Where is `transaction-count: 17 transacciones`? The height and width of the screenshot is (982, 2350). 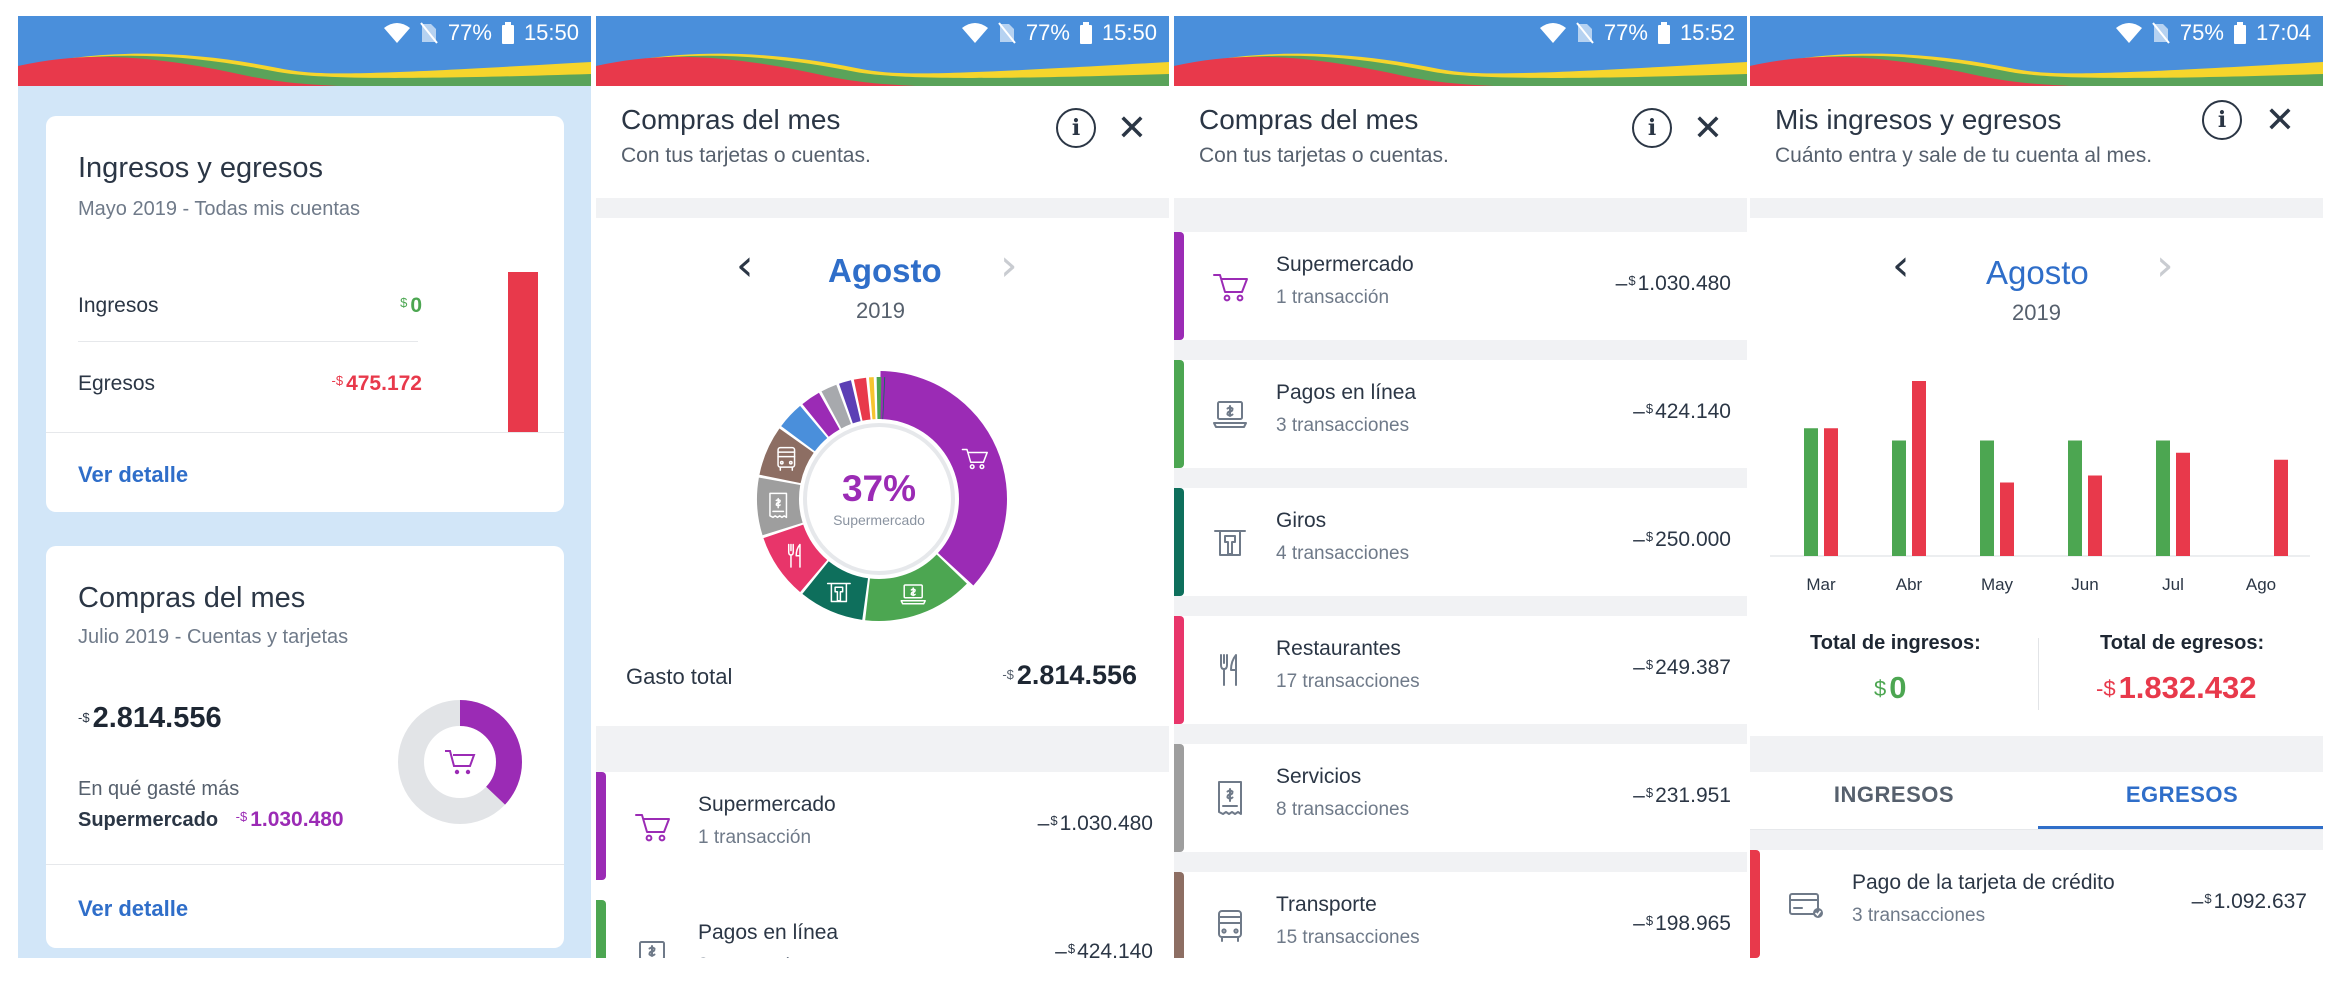 transaction-count: 17 transacciones is located at coordinates (1348, 681).